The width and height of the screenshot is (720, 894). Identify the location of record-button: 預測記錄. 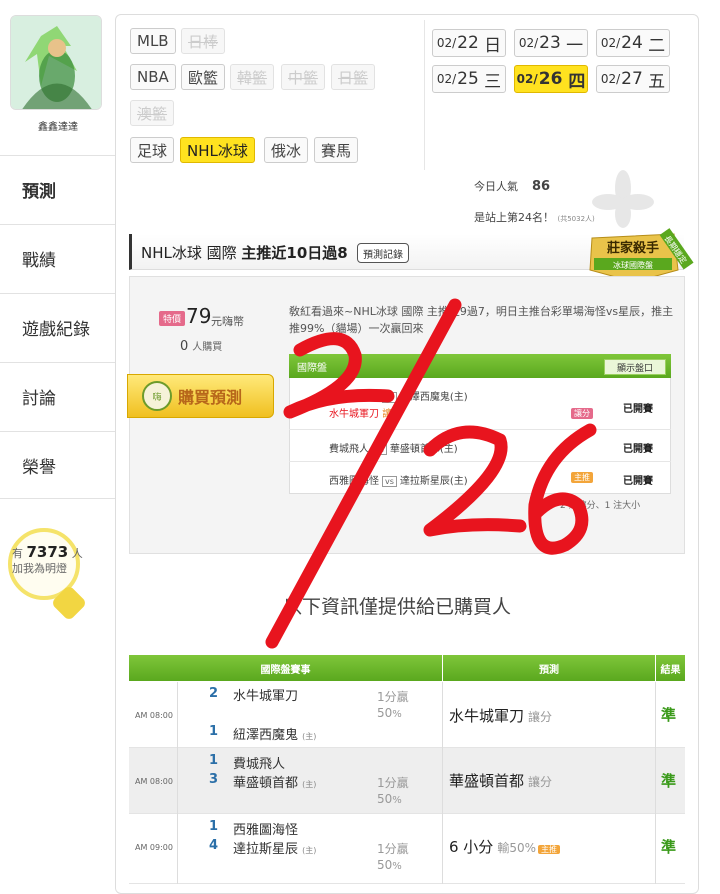
(383, 253).